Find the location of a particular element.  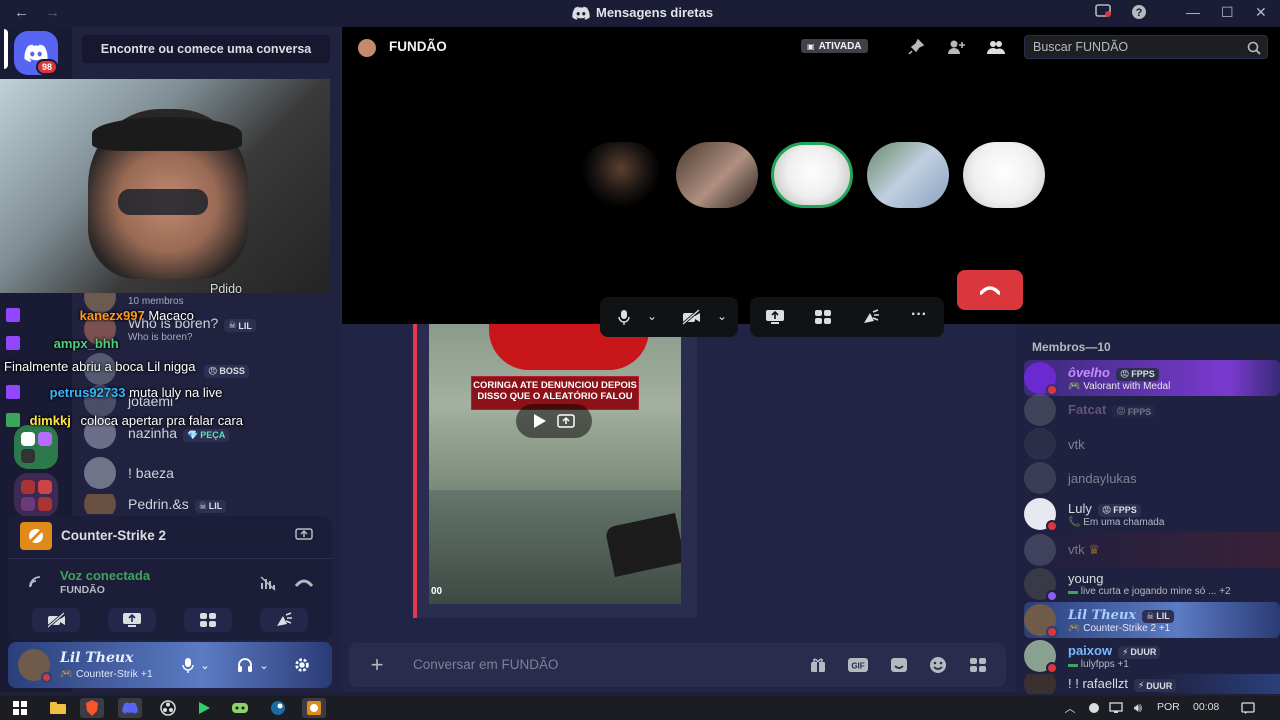

brave-browser-icon is located at coordinates (92, 708).